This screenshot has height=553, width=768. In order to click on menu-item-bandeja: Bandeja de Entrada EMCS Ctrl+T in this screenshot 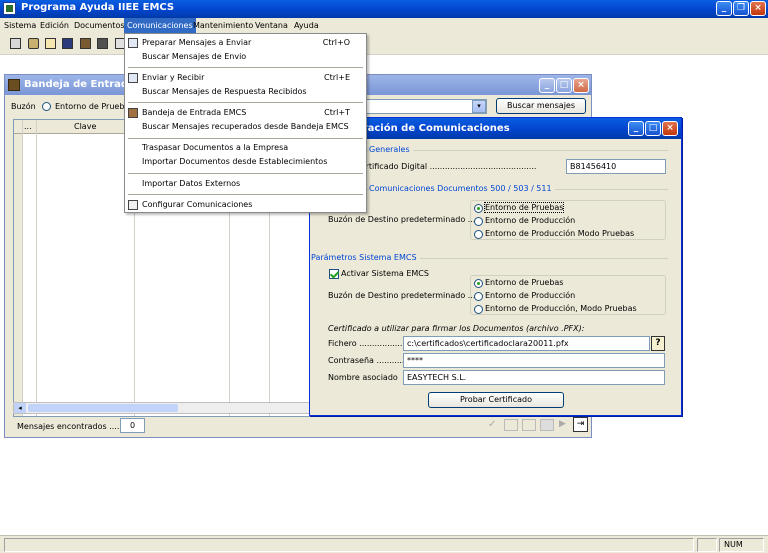, I will do `click(245, 113)`.